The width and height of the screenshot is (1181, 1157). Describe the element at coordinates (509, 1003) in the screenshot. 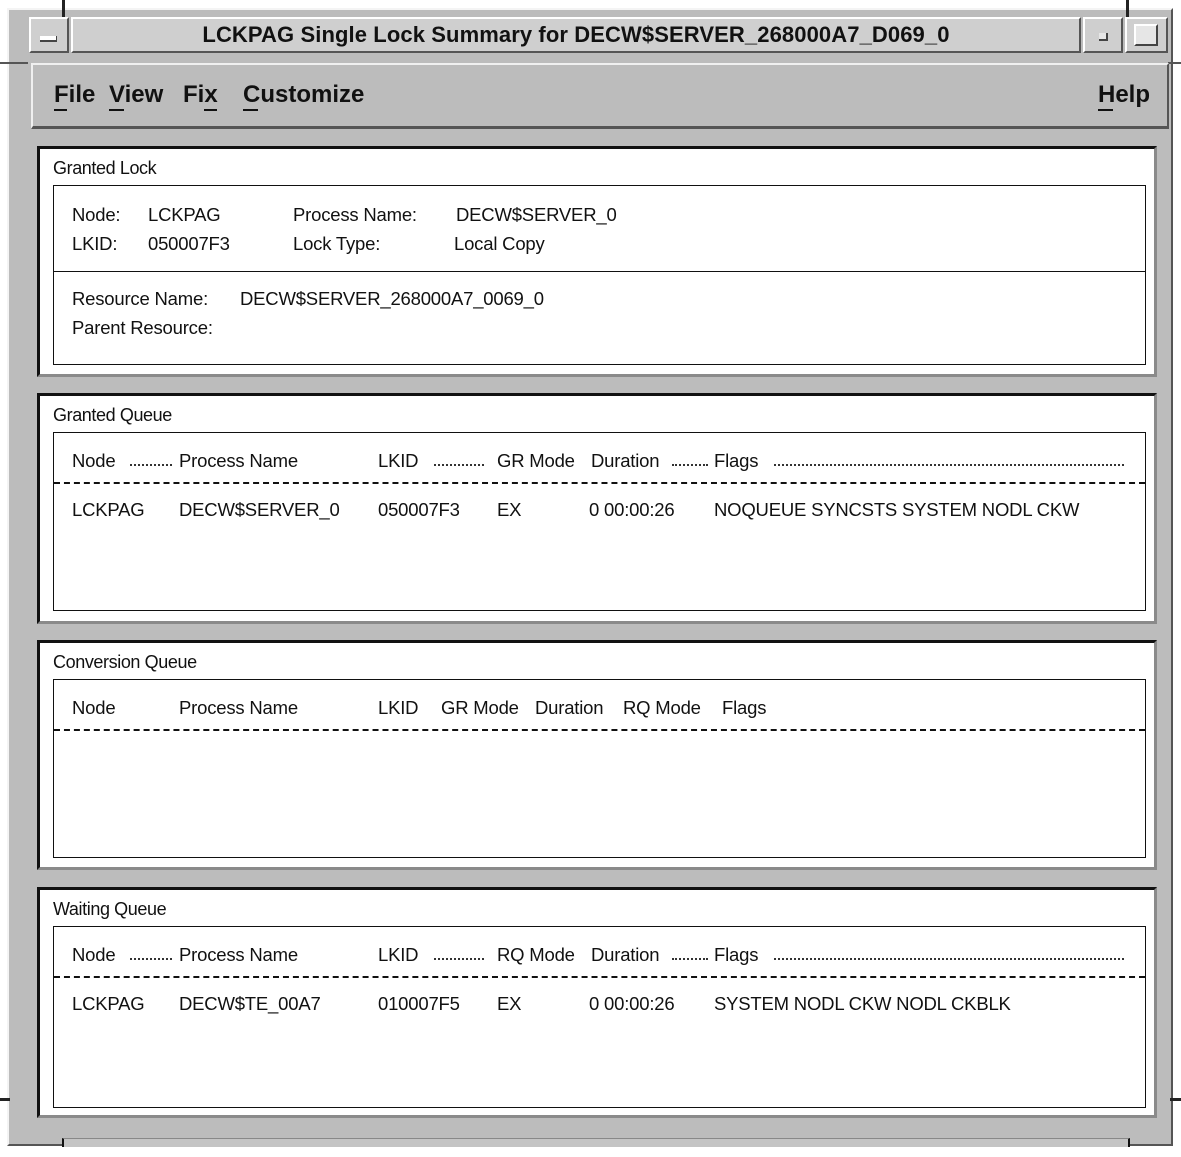

I see `cell-rq-mode: EX` at that location.